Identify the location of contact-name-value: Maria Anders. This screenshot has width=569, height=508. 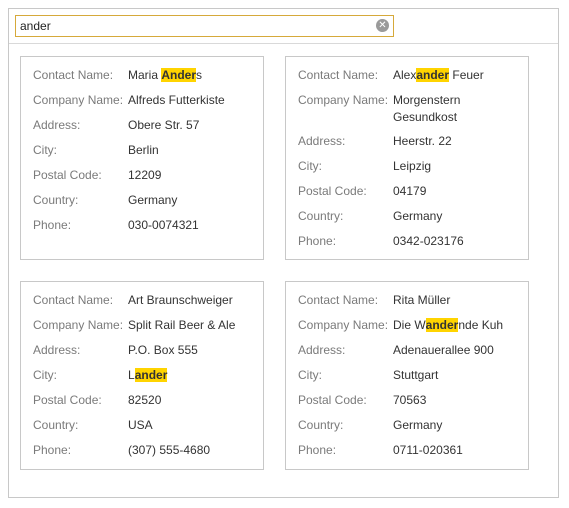
(165, 75).